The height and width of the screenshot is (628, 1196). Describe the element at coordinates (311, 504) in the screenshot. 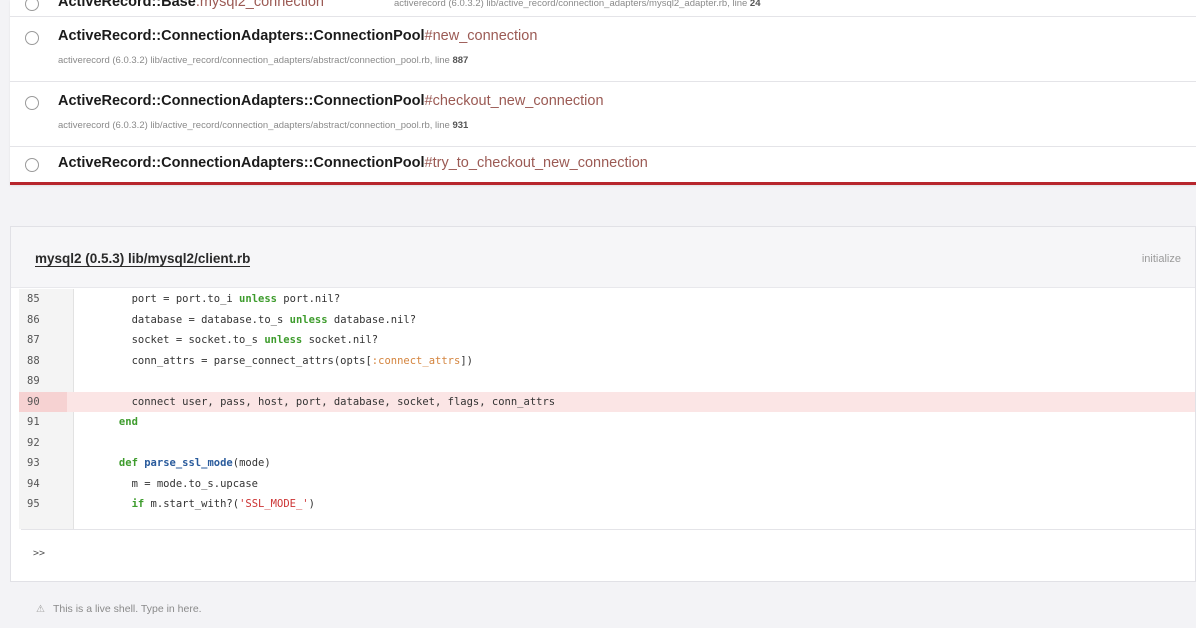

I see `code-token: )` at that location.